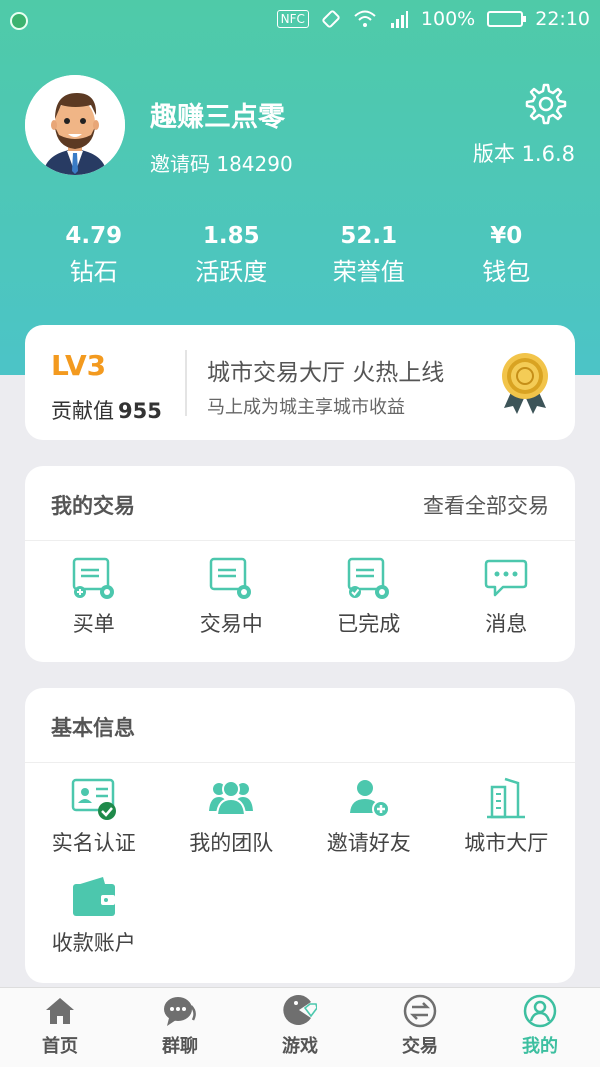  What do you see at coordinates (232, 256) in the screenshot?
I see `stat-activity: 1.85 活跃度` at bounding box center [232, 256].